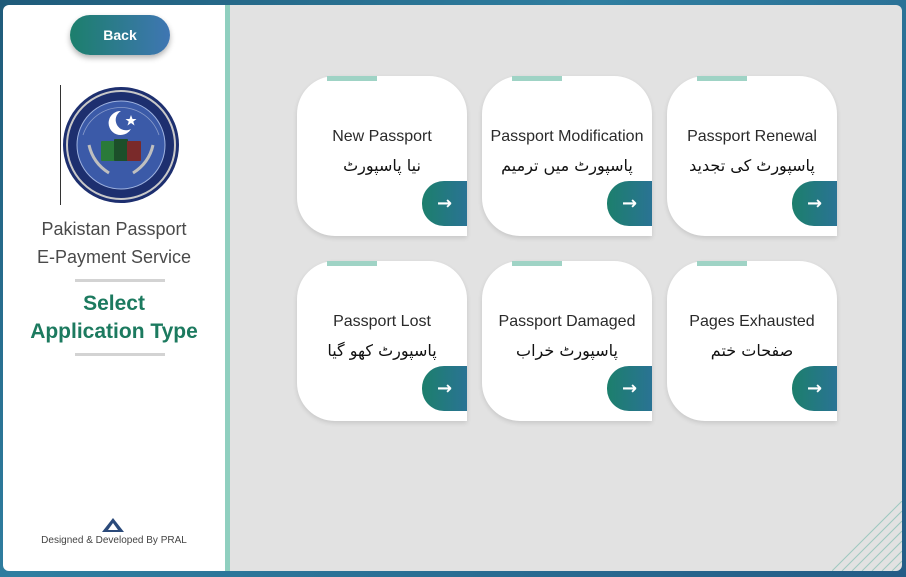 The height and width of the screenshot is (577, 906). I want to click on brand-line-2: E-Payment Service, so click(114, 257).